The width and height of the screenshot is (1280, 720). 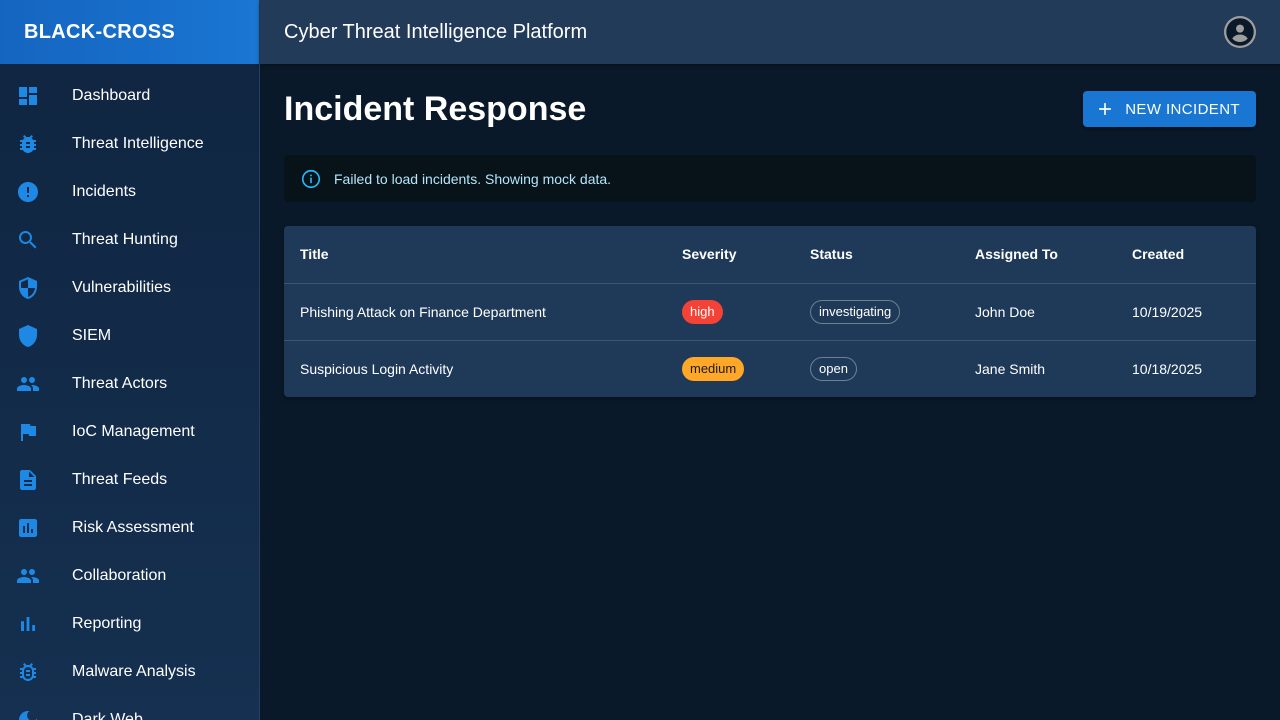 What do you see at coordinates (1182, 109) in the screenshot?
I see `new-incident-button-label: NEW INCIDENT` at bounding box center [1182, 109].